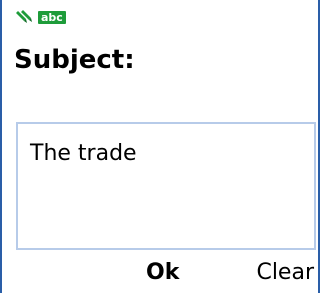  Describe the element at coordinates (24, 16) in the screenshot. I see `pen-icon` at that location.